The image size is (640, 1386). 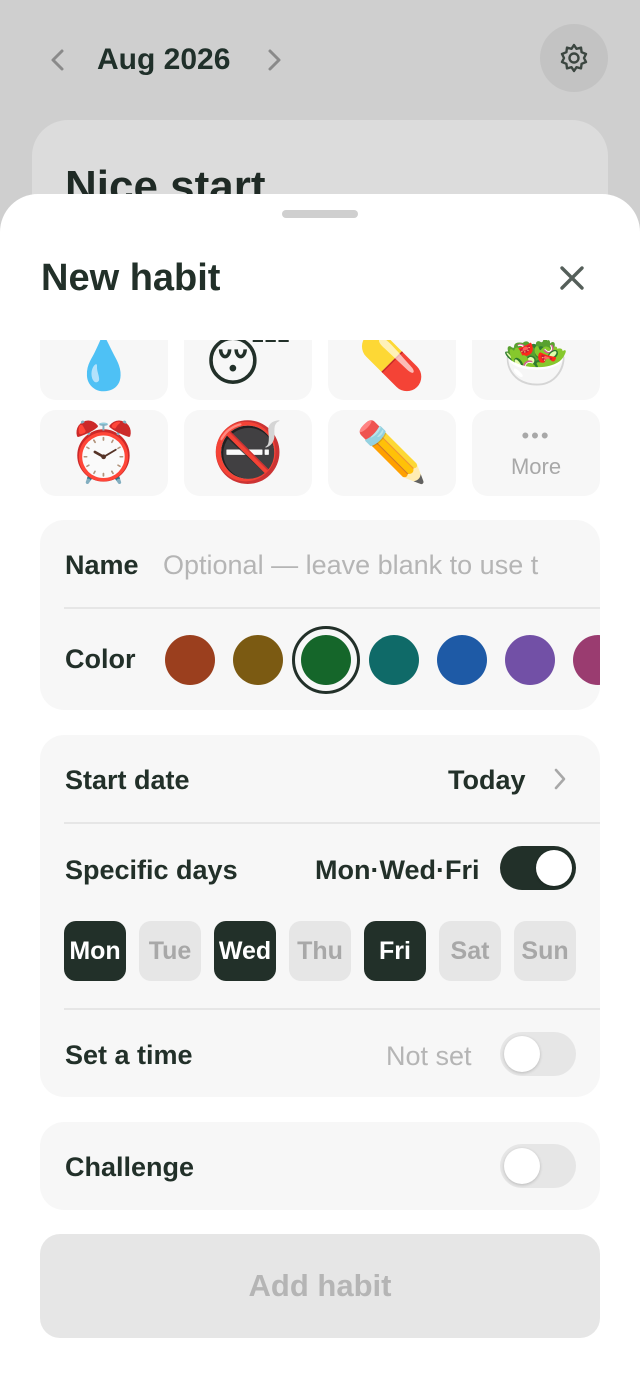 What do you see at coordinates (95, 951) in the screenshot?
I see `day-toggle-mon: Mon` at bounding box center [95, 951].